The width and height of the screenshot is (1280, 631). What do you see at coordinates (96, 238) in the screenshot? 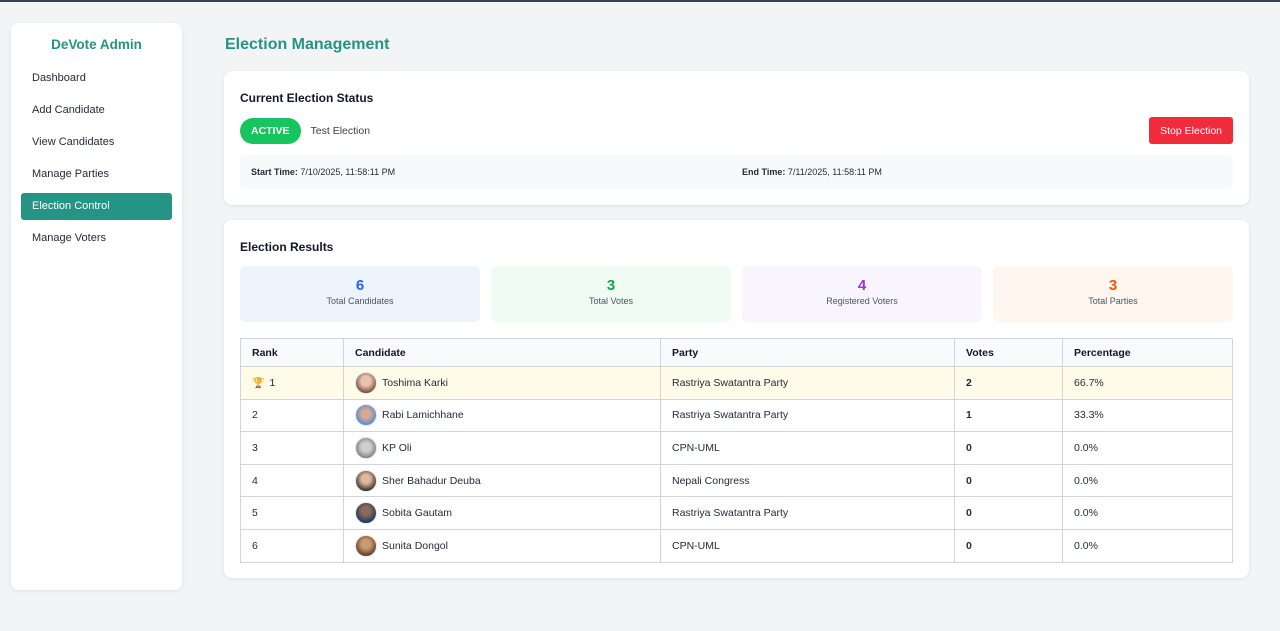
I see `sidebar-item-manage-voters: Manage Voters` at bounding box center [96, 238].